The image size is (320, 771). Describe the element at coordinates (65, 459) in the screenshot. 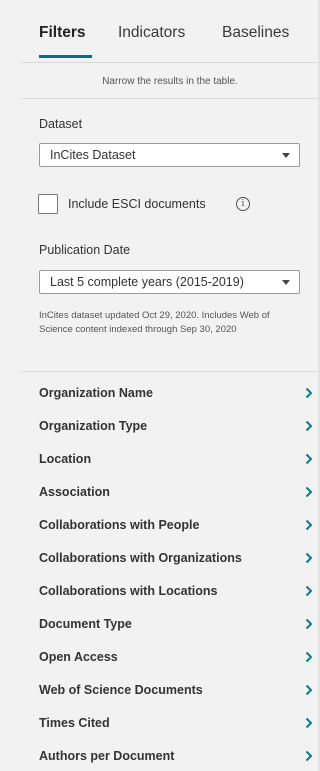

I see `filter-item-label: Location` at that location.